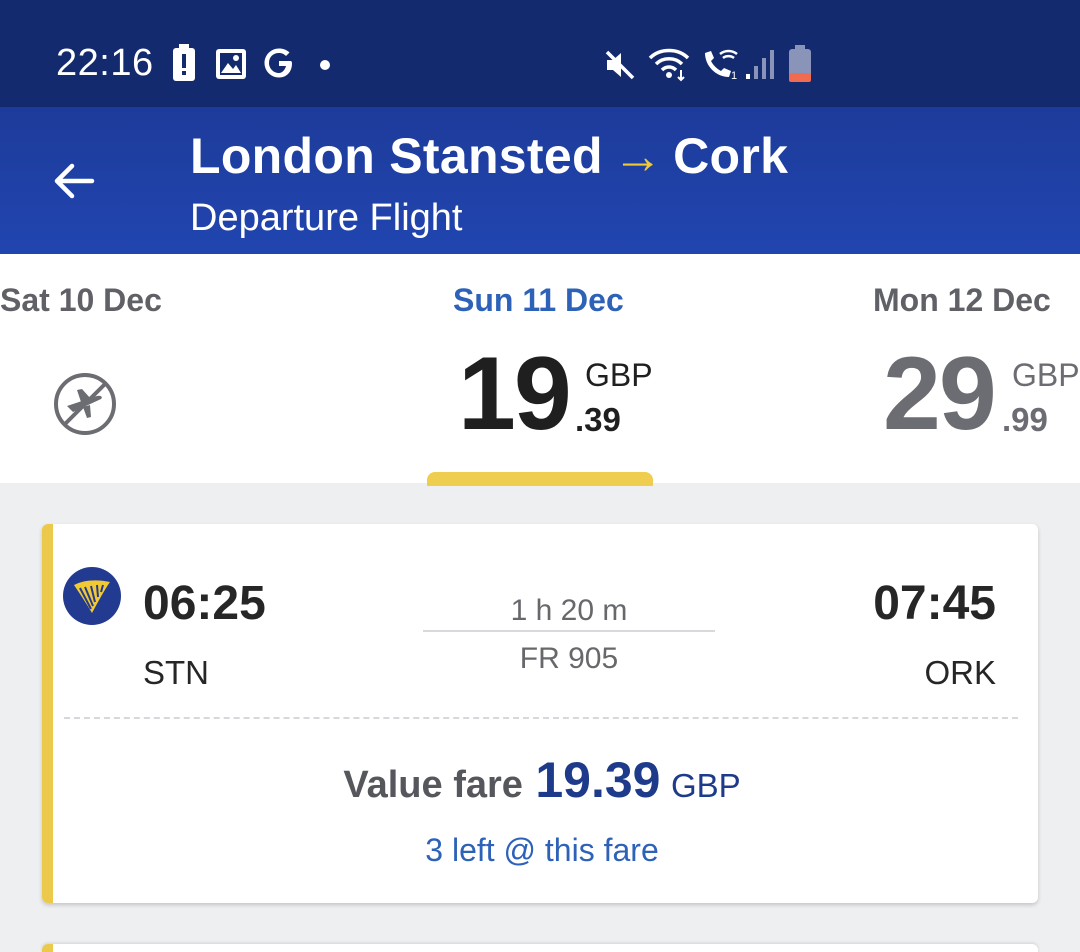 The image size is (1080, 952). What do you see at coordinates (204, 603) in the screenshot?
I see `departure-time: 06:25` at bounding box center [204, 603].